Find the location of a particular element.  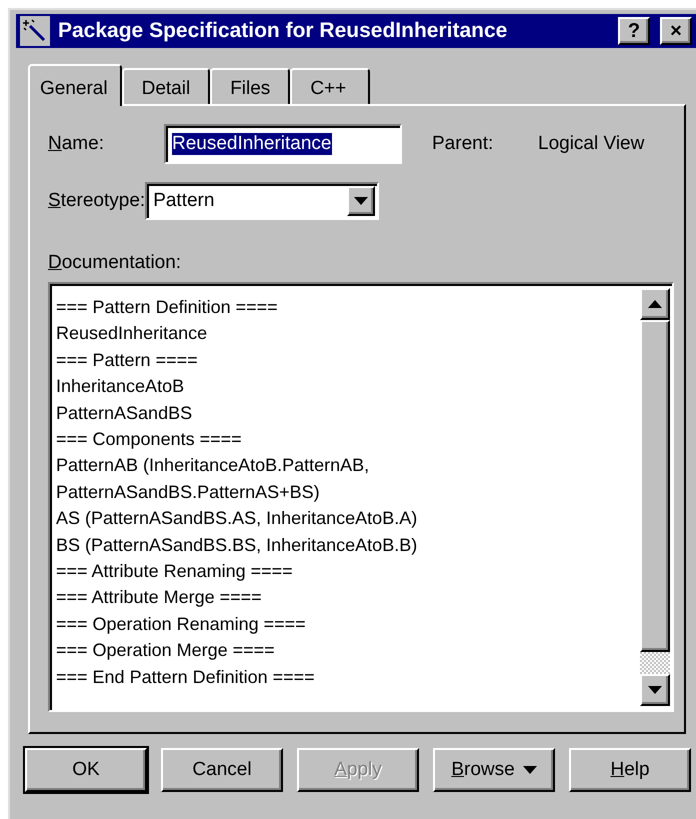

window-title: Package Specification for ReusedInheritance is located at coordinates (283, 31).